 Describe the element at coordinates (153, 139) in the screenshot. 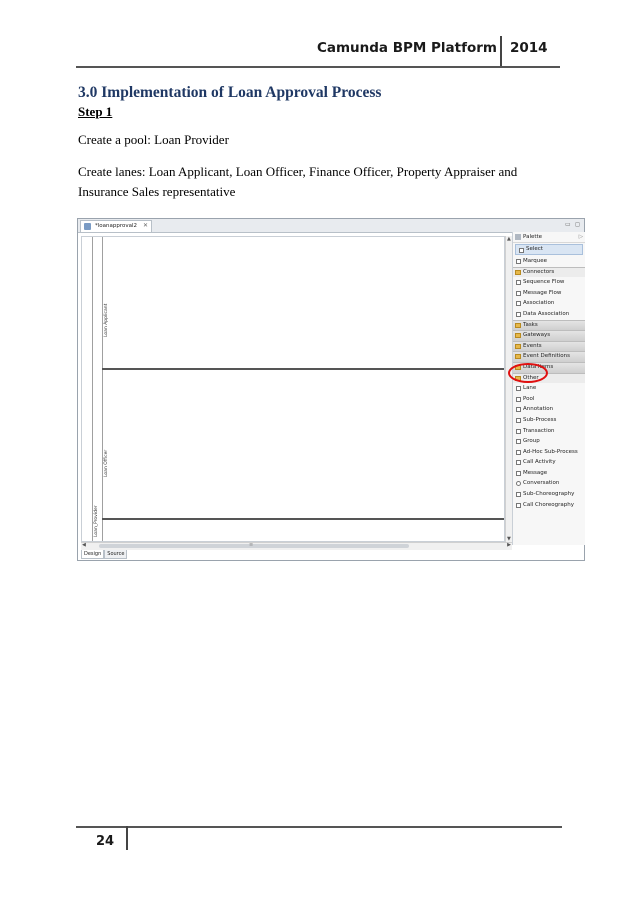

I see `paragraph-pool: Create a pool: Loan Provider` at that location.